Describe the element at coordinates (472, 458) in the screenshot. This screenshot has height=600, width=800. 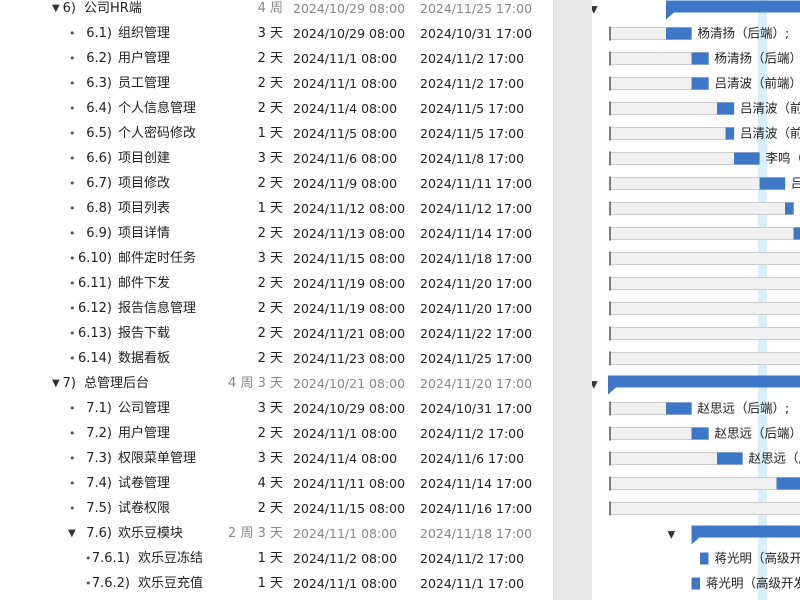
I see `task-end-date: 2024/11/6 17:00` at that location.